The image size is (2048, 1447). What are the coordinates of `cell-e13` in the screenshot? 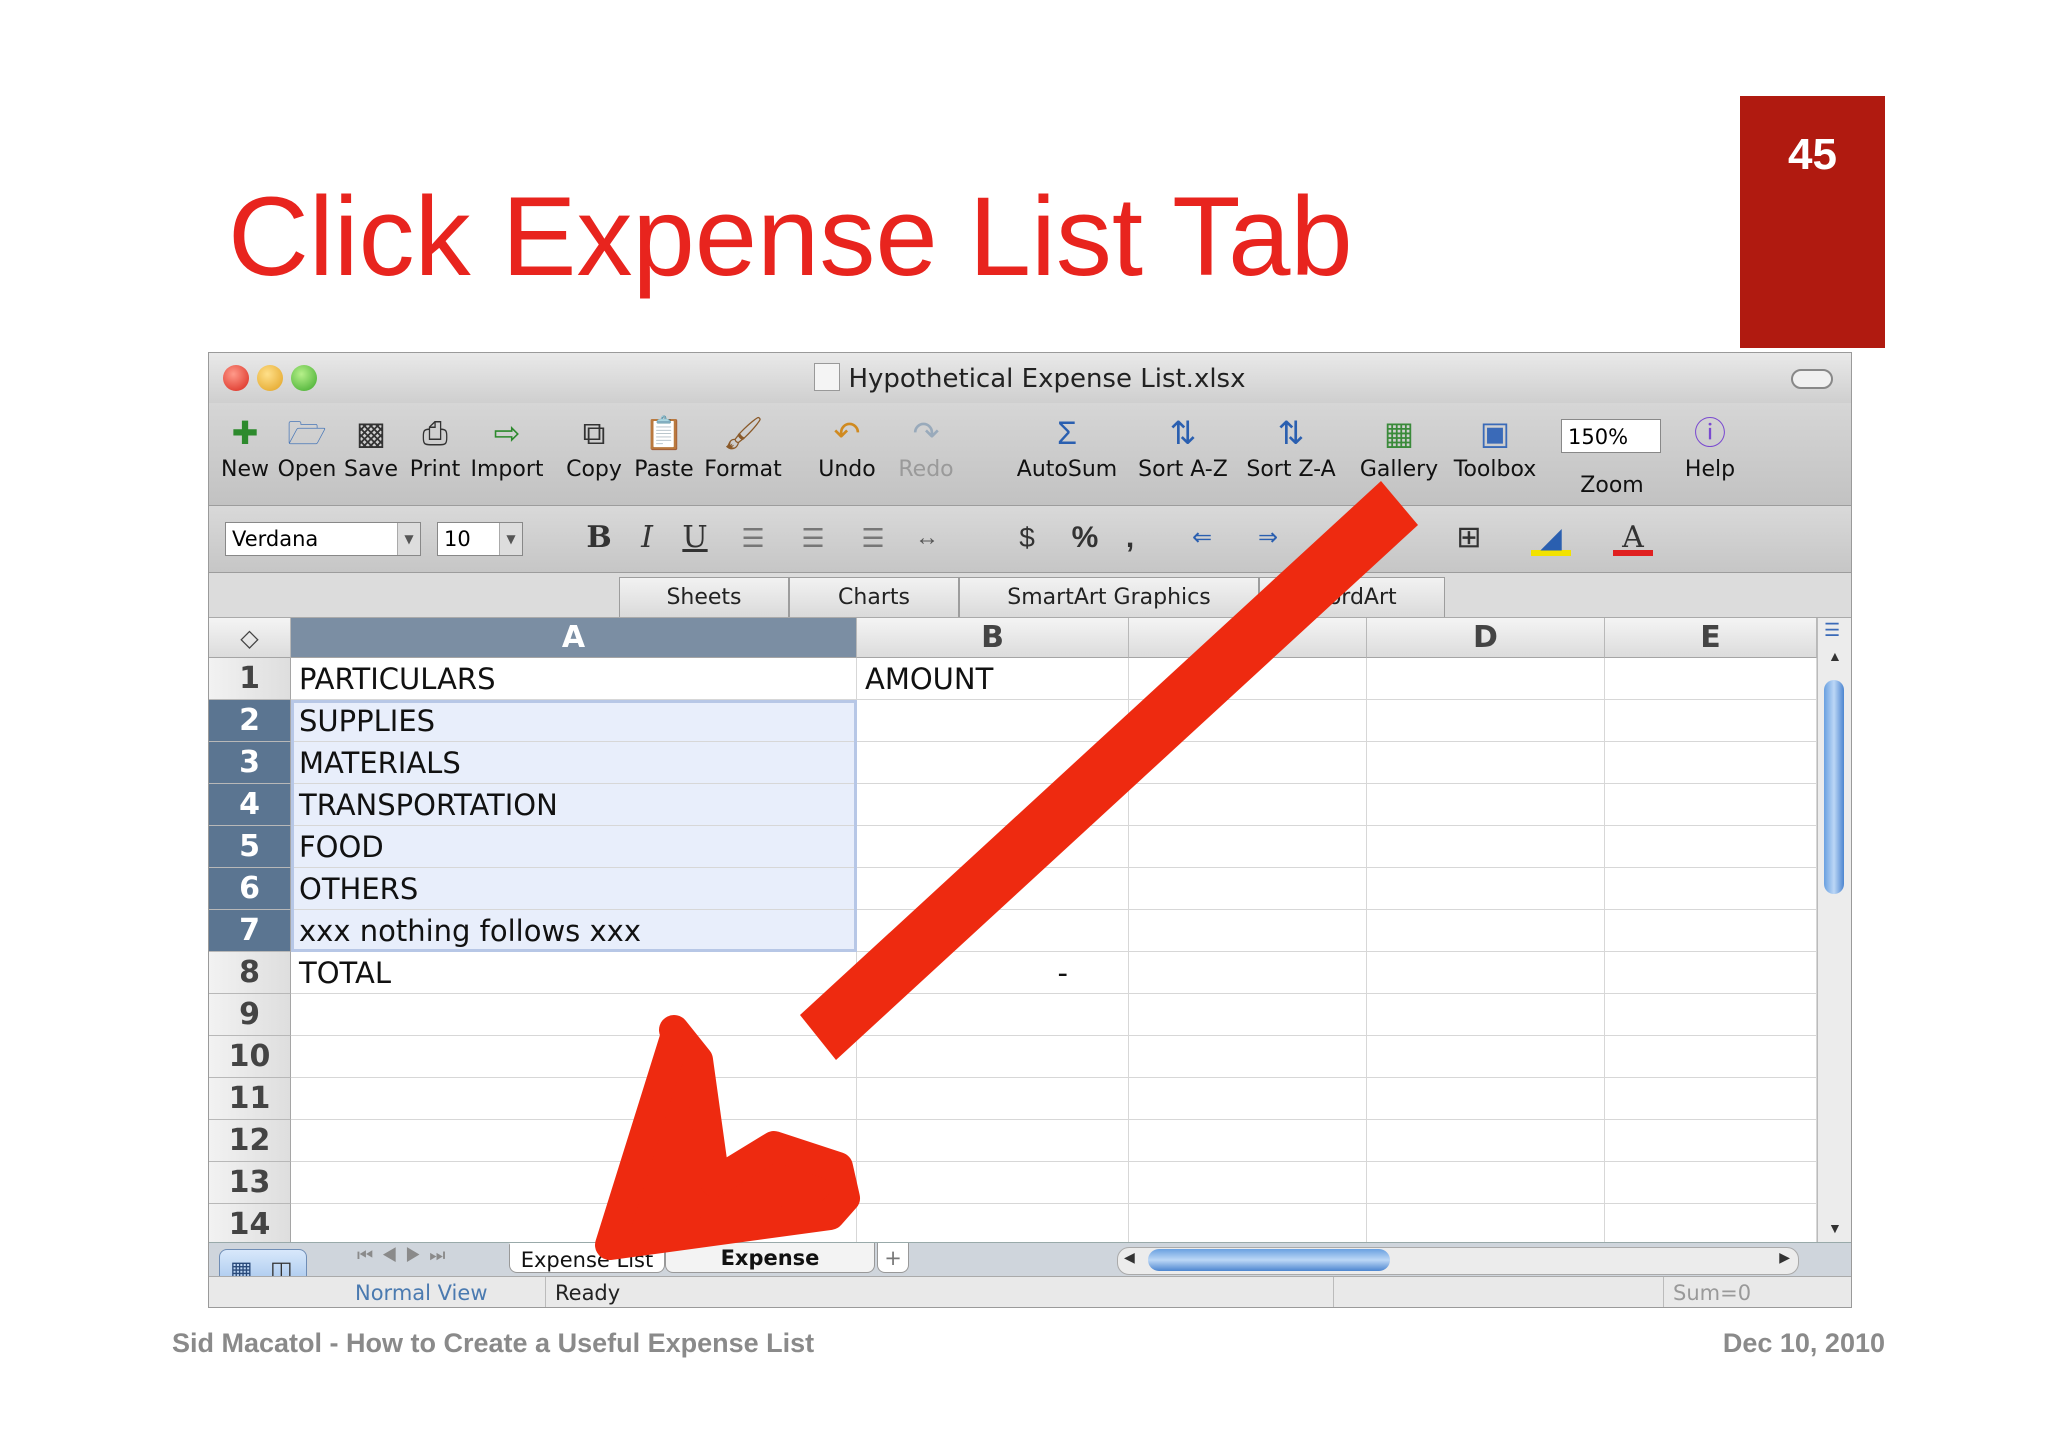 It's located at (1711, 1183).